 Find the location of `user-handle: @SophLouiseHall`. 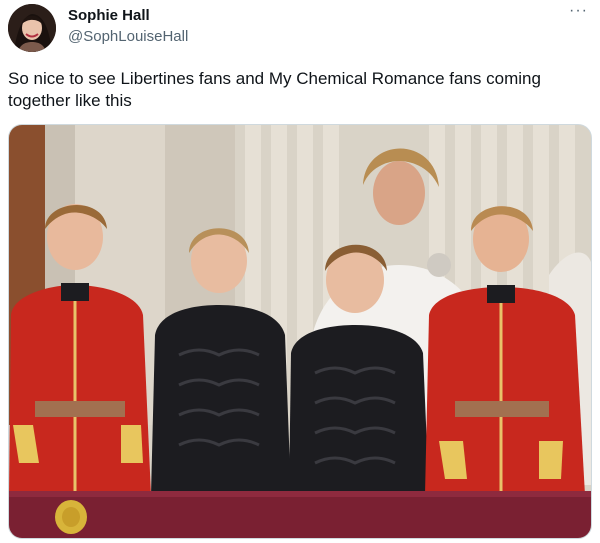

user-handle: @SophLouiseHall is located at coordinates (128, 36).